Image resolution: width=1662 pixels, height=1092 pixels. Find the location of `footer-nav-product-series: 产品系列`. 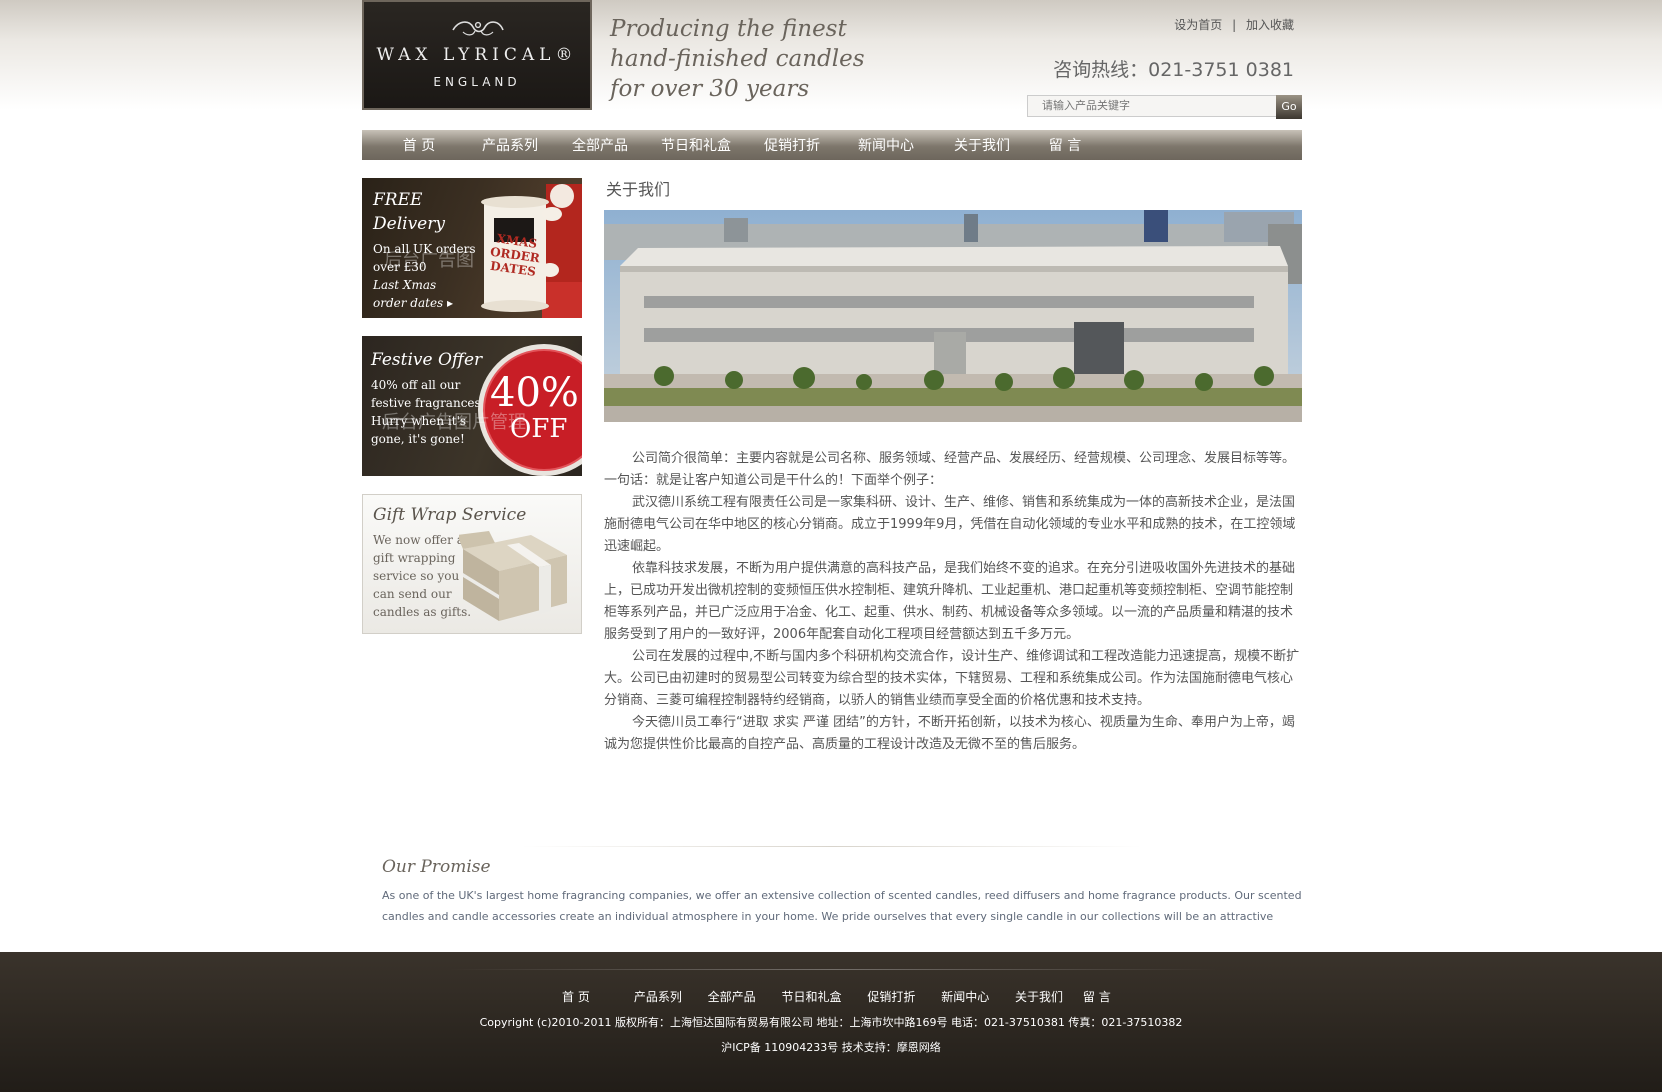

footer-nav-product-series: 产品系列 is located at coordinates (658, 996).